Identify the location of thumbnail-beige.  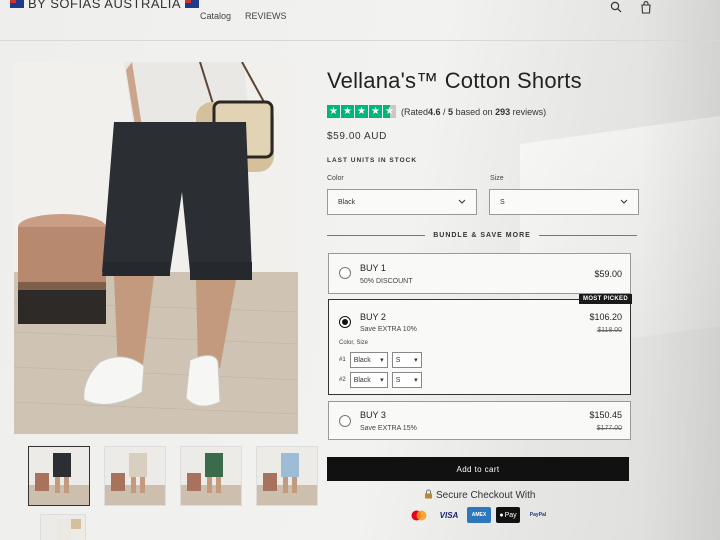
(135, 476).